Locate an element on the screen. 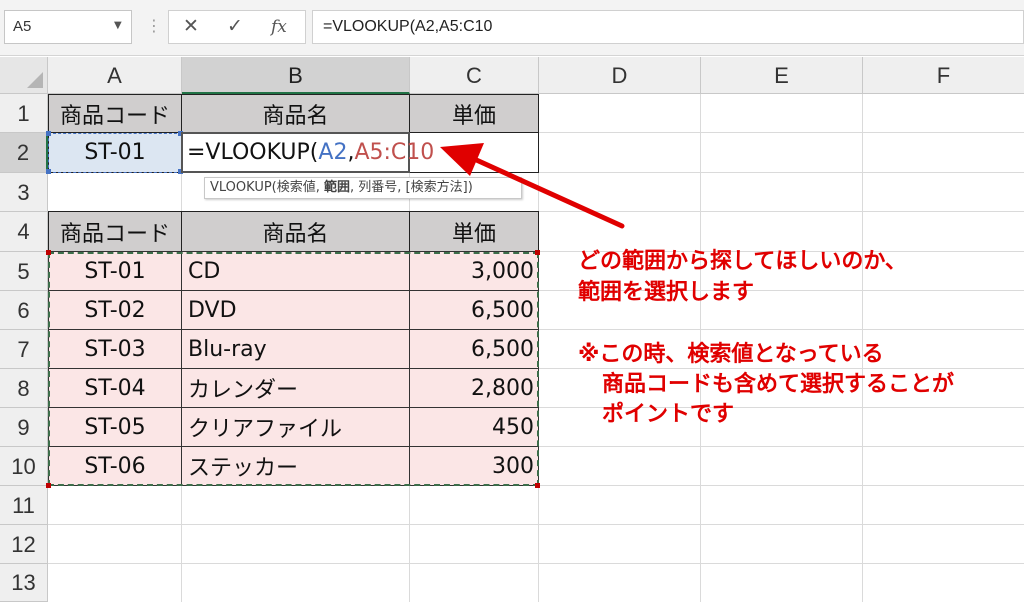  annotation-line-1: どの範囲から探してほしいのか、 is located at coordinates (742, 261).